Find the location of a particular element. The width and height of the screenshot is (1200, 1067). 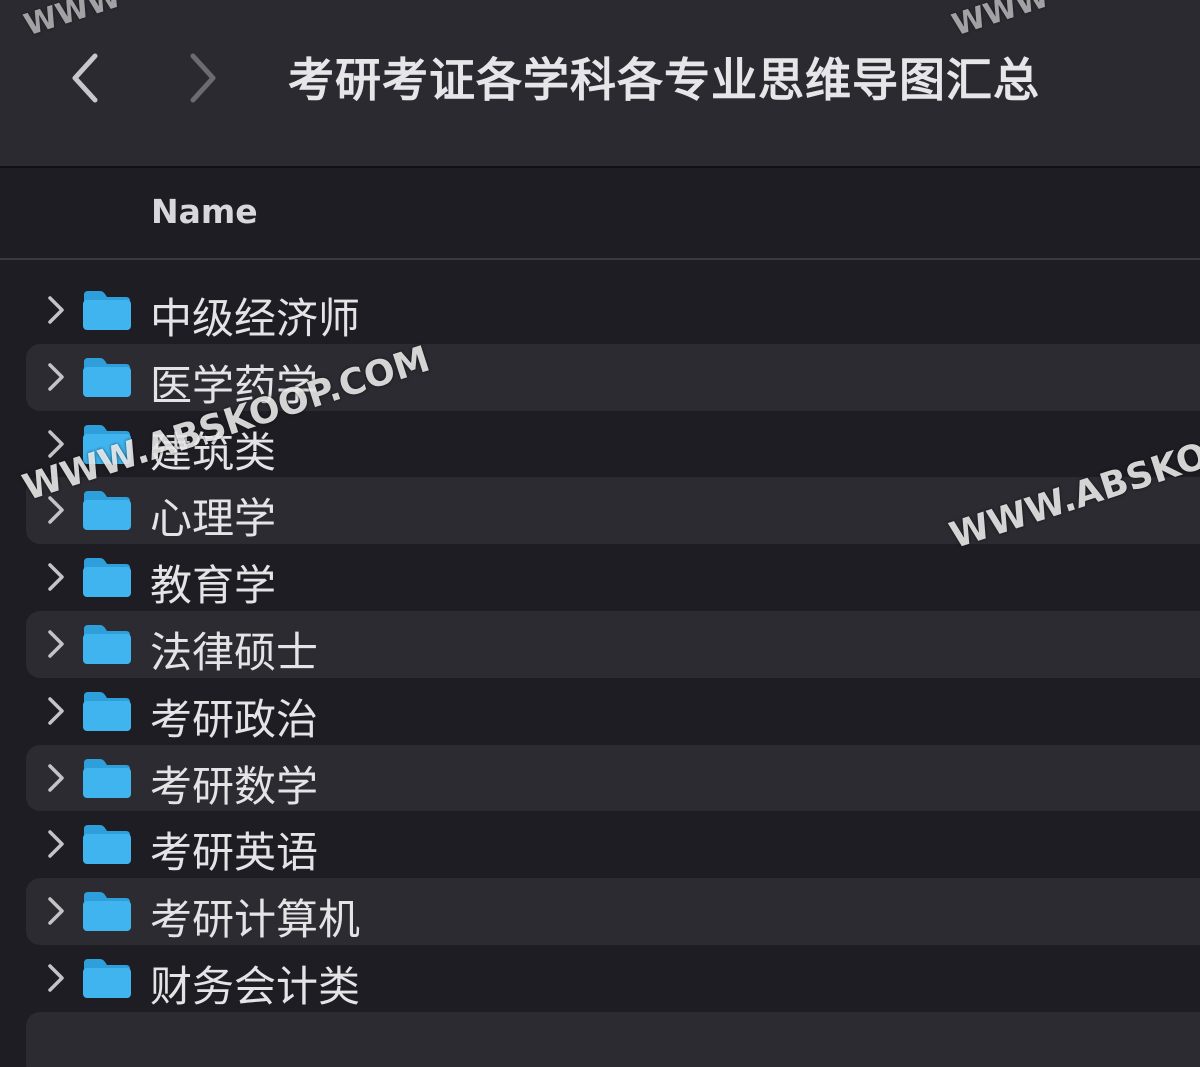

file-name: 考研英语 is located at coordinates (234, 853).